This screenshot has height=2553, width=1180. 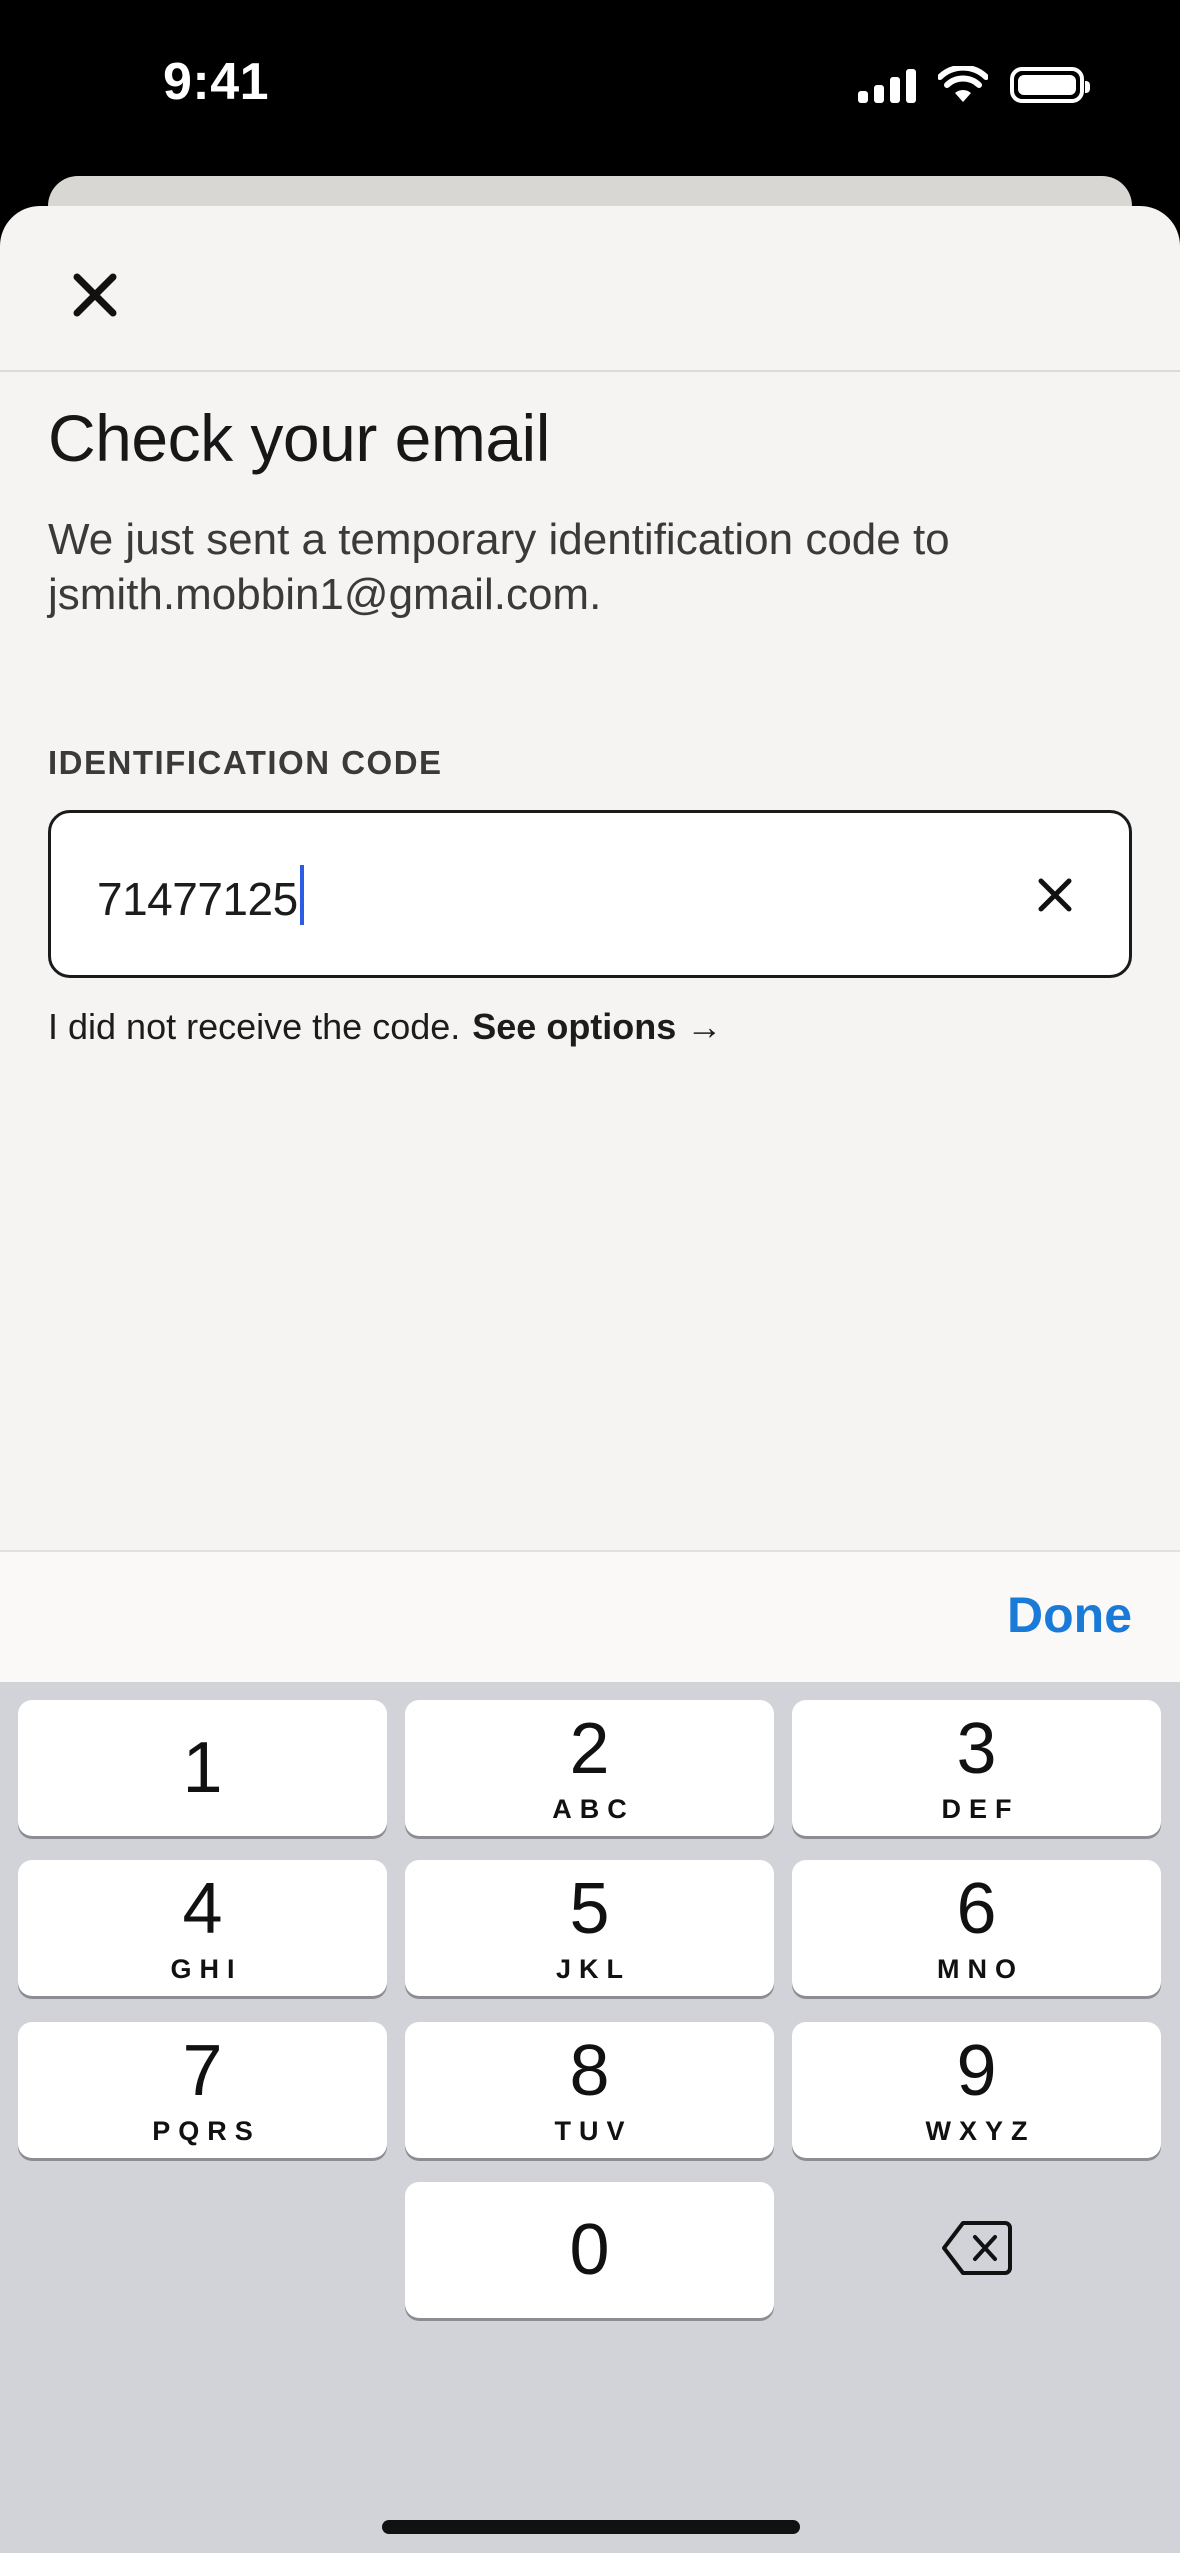 I want to click on key-9: 9 WXYZ, so click(x=976, y=2090).